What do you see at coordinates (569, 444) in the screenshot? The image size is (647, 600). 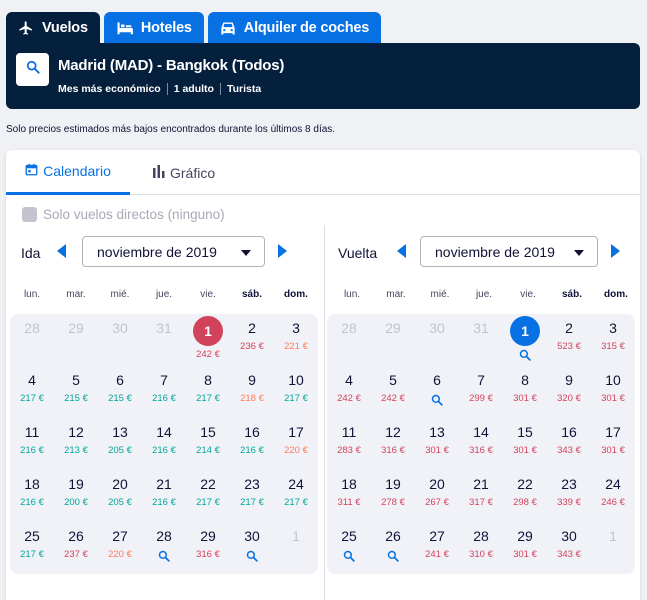 I see `day-cell: 16 343 €` at bounding box center [569, 444].